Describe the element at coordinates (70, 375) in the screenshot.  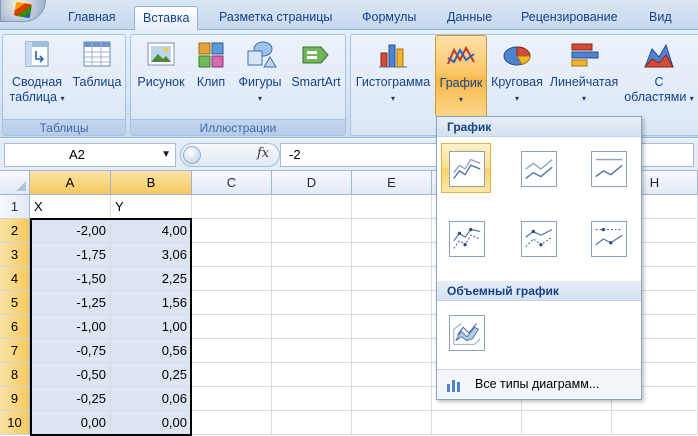
I see `cell: -0,50` at that location.